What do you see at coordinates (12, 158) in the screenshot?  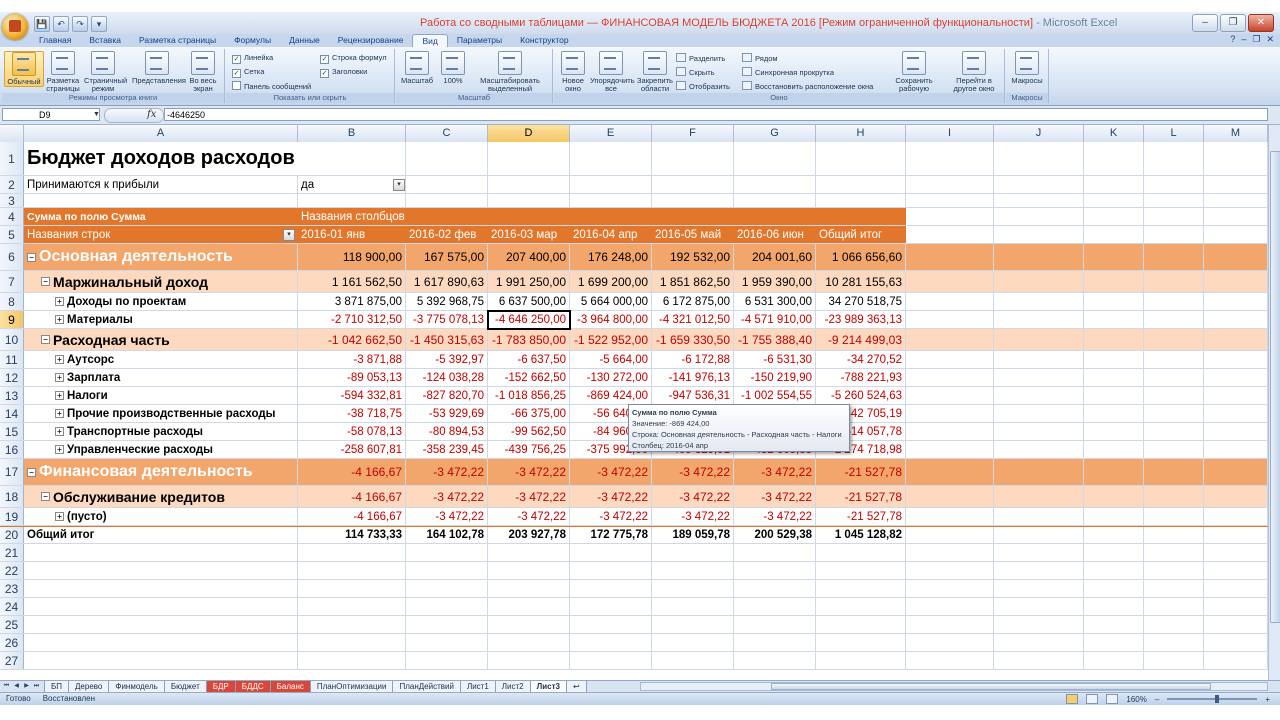 I see `row-header: 1` at bounding box center [12, 158].